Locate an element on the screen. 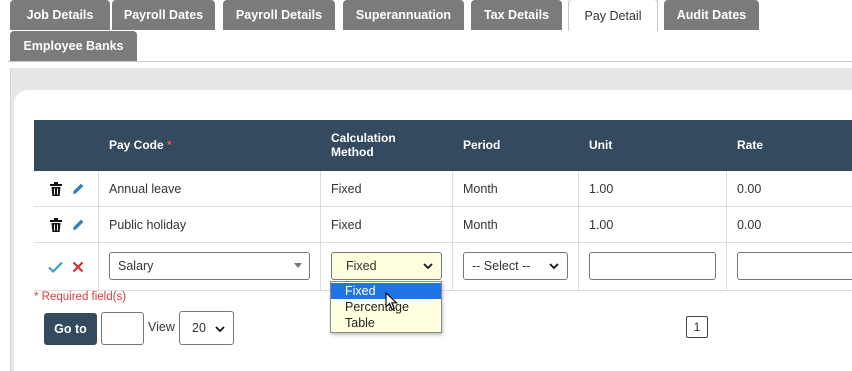 This screenshot has height=371, width=852. header-pay-code-label: Pay Code is located at coordinates (136, 145).